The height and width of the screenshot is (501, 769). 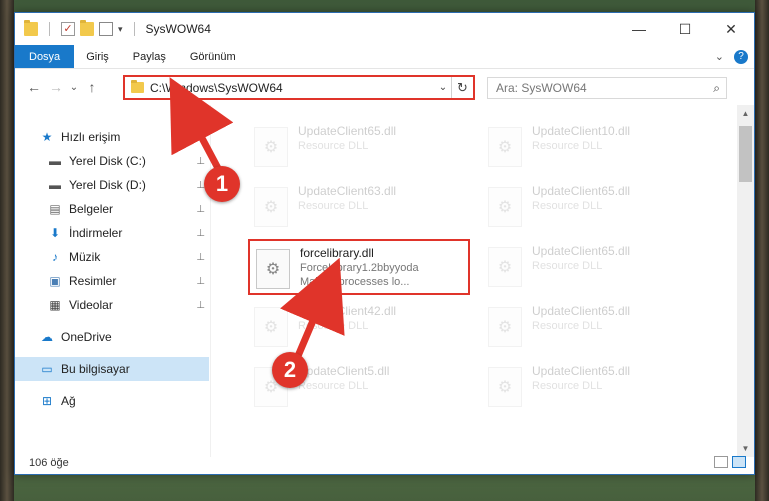 What do you see at coordinates (68, 29) in the screenshot?
I see `properties-icon: ✓` at bounding box center [68, 29].